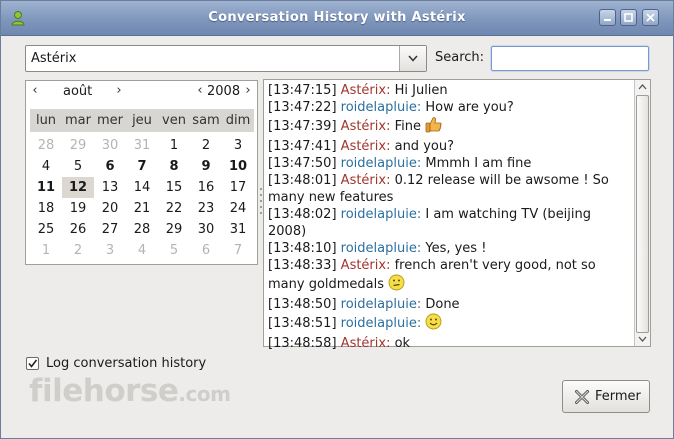 This screenshot has height=439, width=674. What do you see at coordinates (78, 208) in the screenshot?
I see `calendar-day: 19` at bounding box center [78, 208].